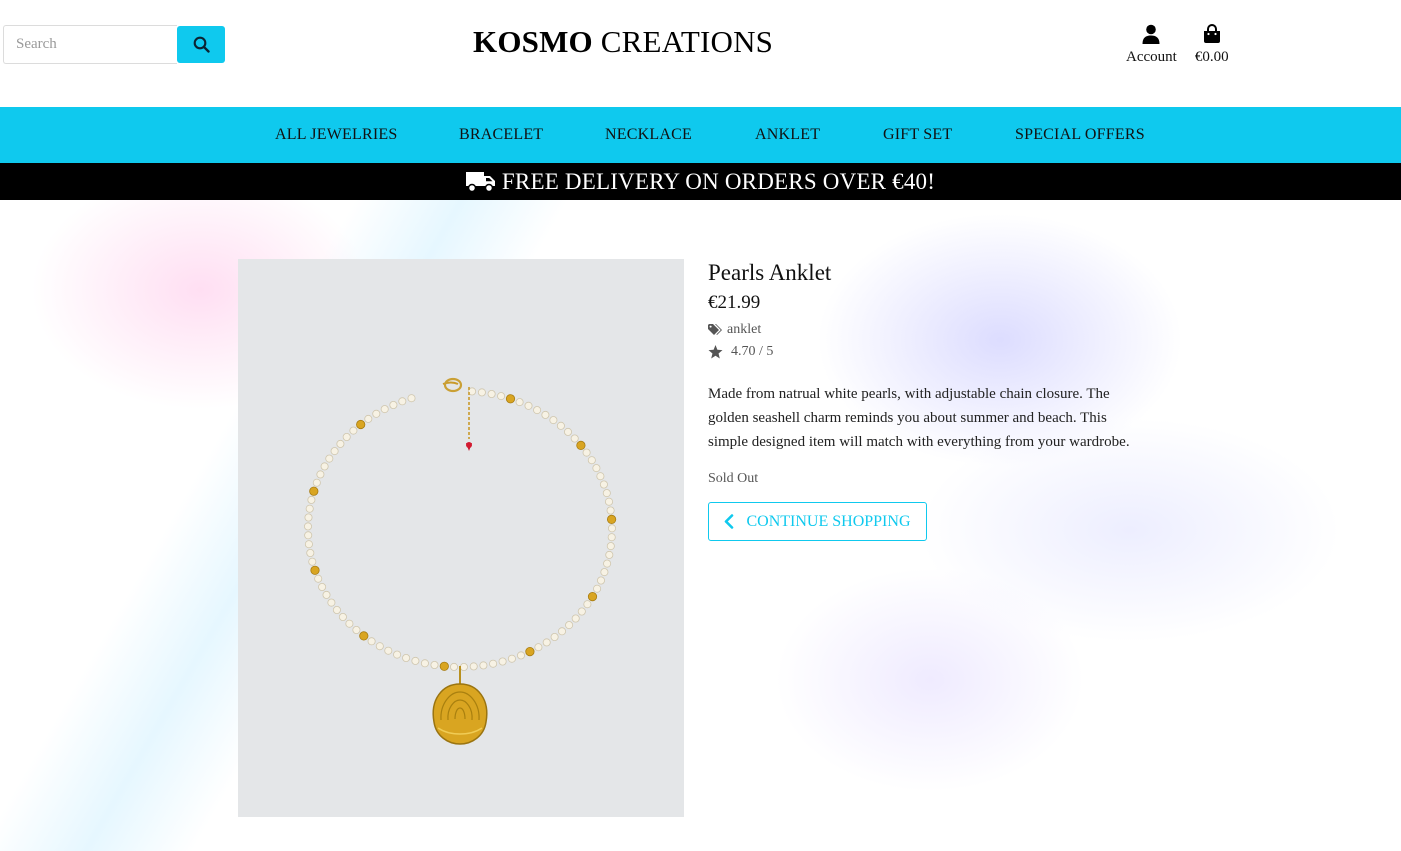  I want to click on star-icon, so click(715, 352).